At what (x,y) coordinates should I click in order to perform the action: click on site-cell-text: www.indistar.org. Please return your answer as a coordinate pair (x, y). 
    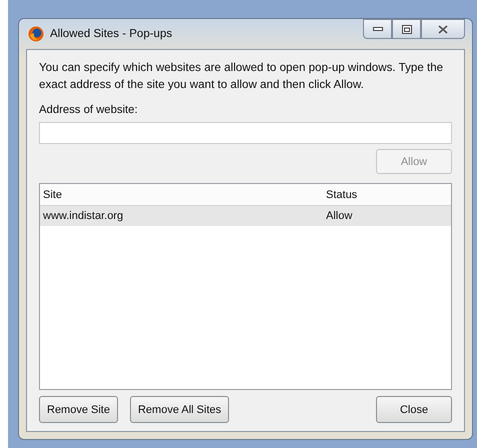
    Looking at the image, I should click on (83, 216).